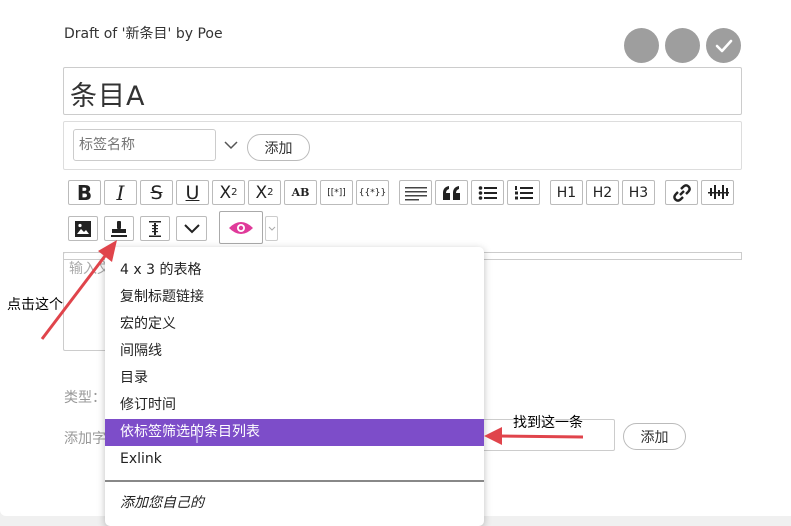 This screenshot has height=526, width=791. I want to click on tag-name-input, so click(144, 145).